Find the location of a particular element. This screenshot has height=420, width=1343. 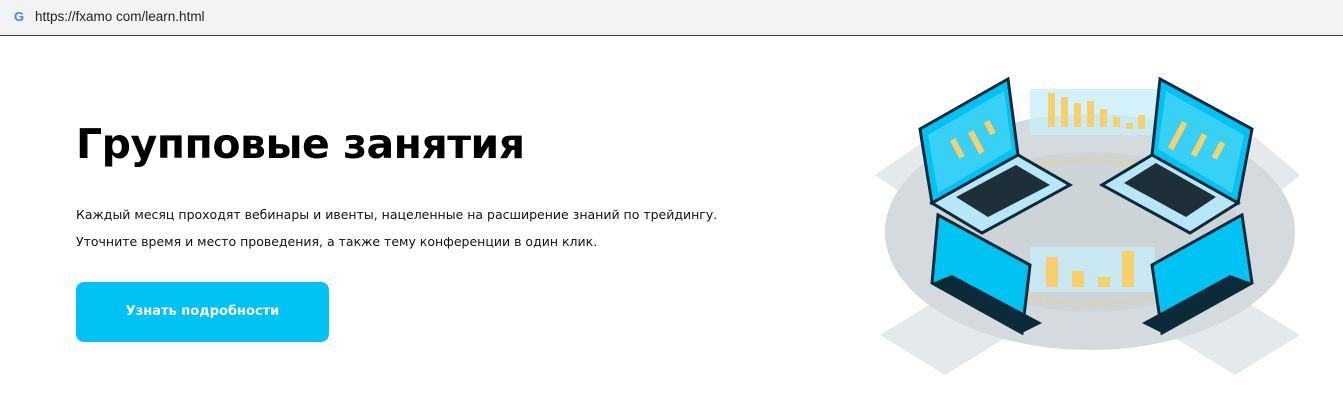

learn-more-button: Узнать подробности is located at coordinates (202, 312).